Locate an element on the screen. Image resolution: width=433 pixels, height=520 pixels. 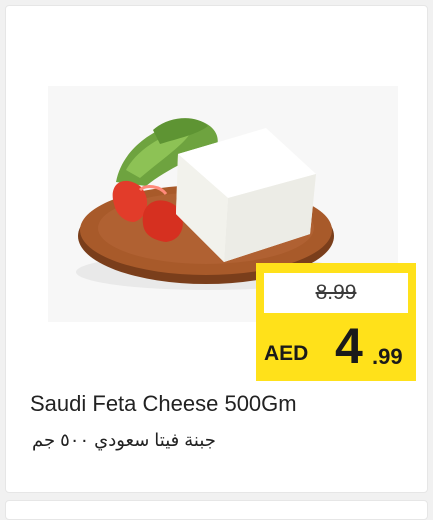
product-name-en: Saudi Feta Cheese 500Gm is located at coordinates (163, 404).